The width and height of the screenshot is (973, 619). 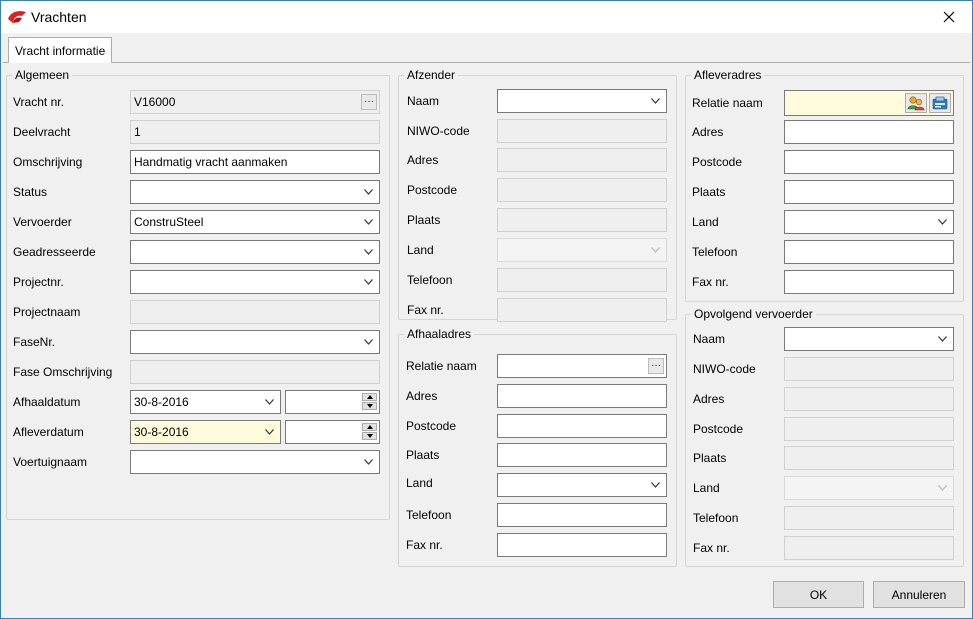 What do you see at coordinates (205, 402) in the screenshot?
I see `afhaaldatum-picker: 30-8-2016` at bounding box center [205, 402].